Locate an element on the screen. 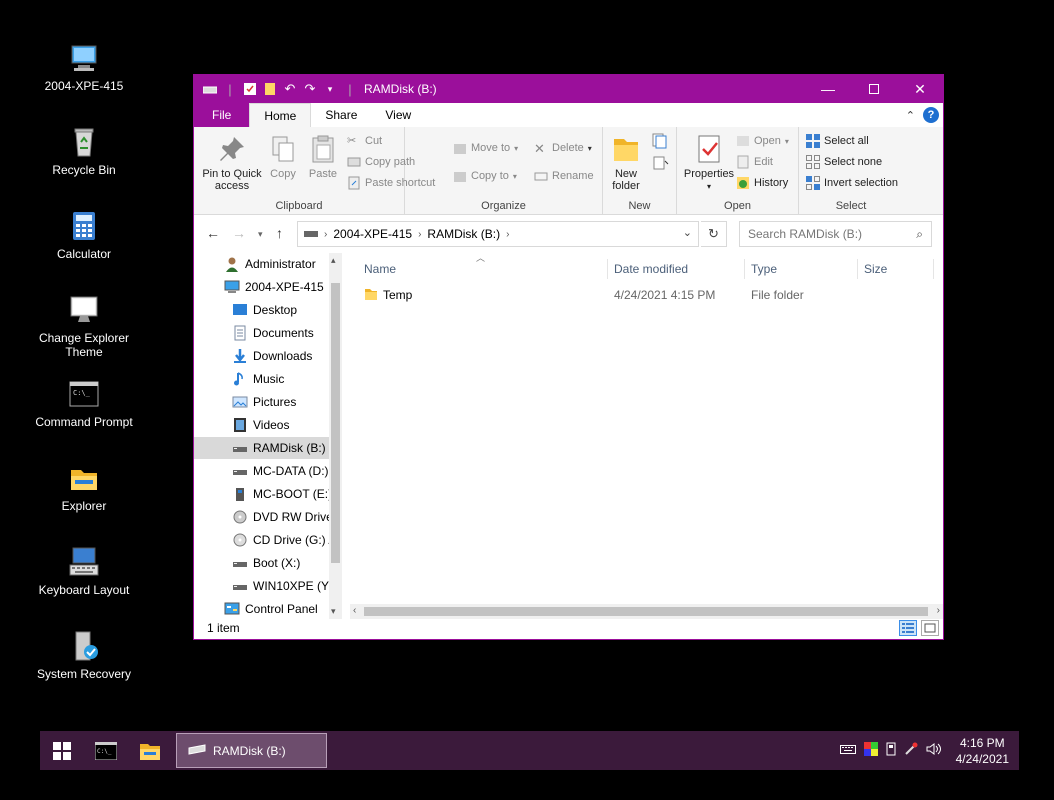  close-button: ✕ is located at coordinates (920, 89).